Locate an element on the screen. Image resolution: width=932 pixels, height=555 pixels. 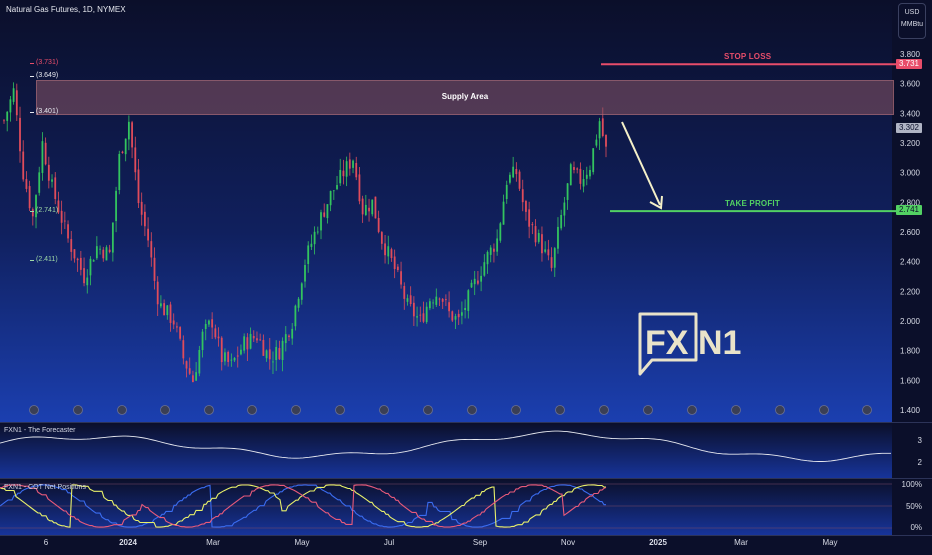
stop-loss-label: STOP LOSS is located at coordinates (748, 56).